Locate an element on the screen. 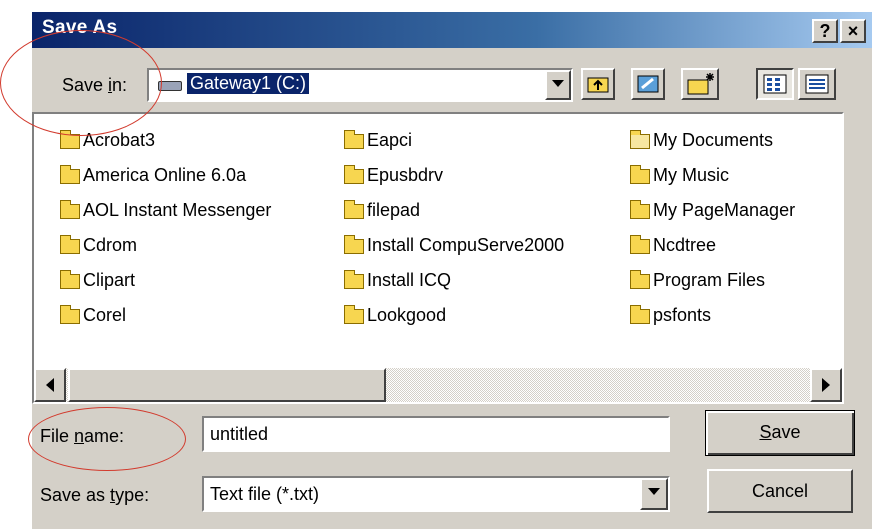  file-list-item-label: Program Files is located at coordinates (709, 280).